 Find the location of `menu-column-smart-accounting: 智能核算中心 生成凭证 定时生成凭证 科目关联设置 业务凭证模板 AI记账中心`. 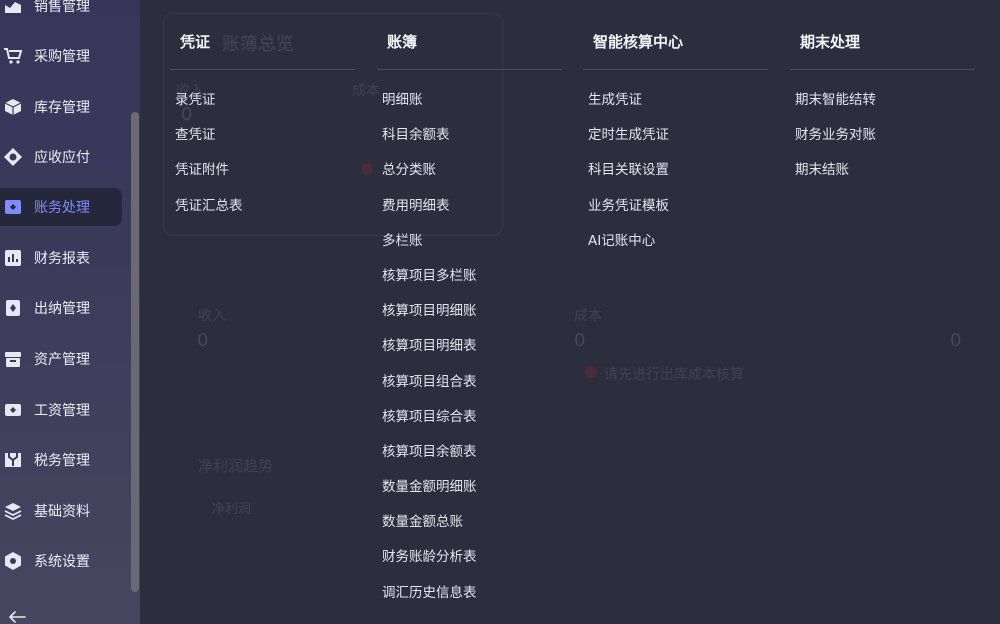

menu-column-smart-accounting: 智能核算中心 生成凭证 定时生成凭证 科目关联设置 业务凭证模板 AI记账中心 is located at coordinates (675, 149).